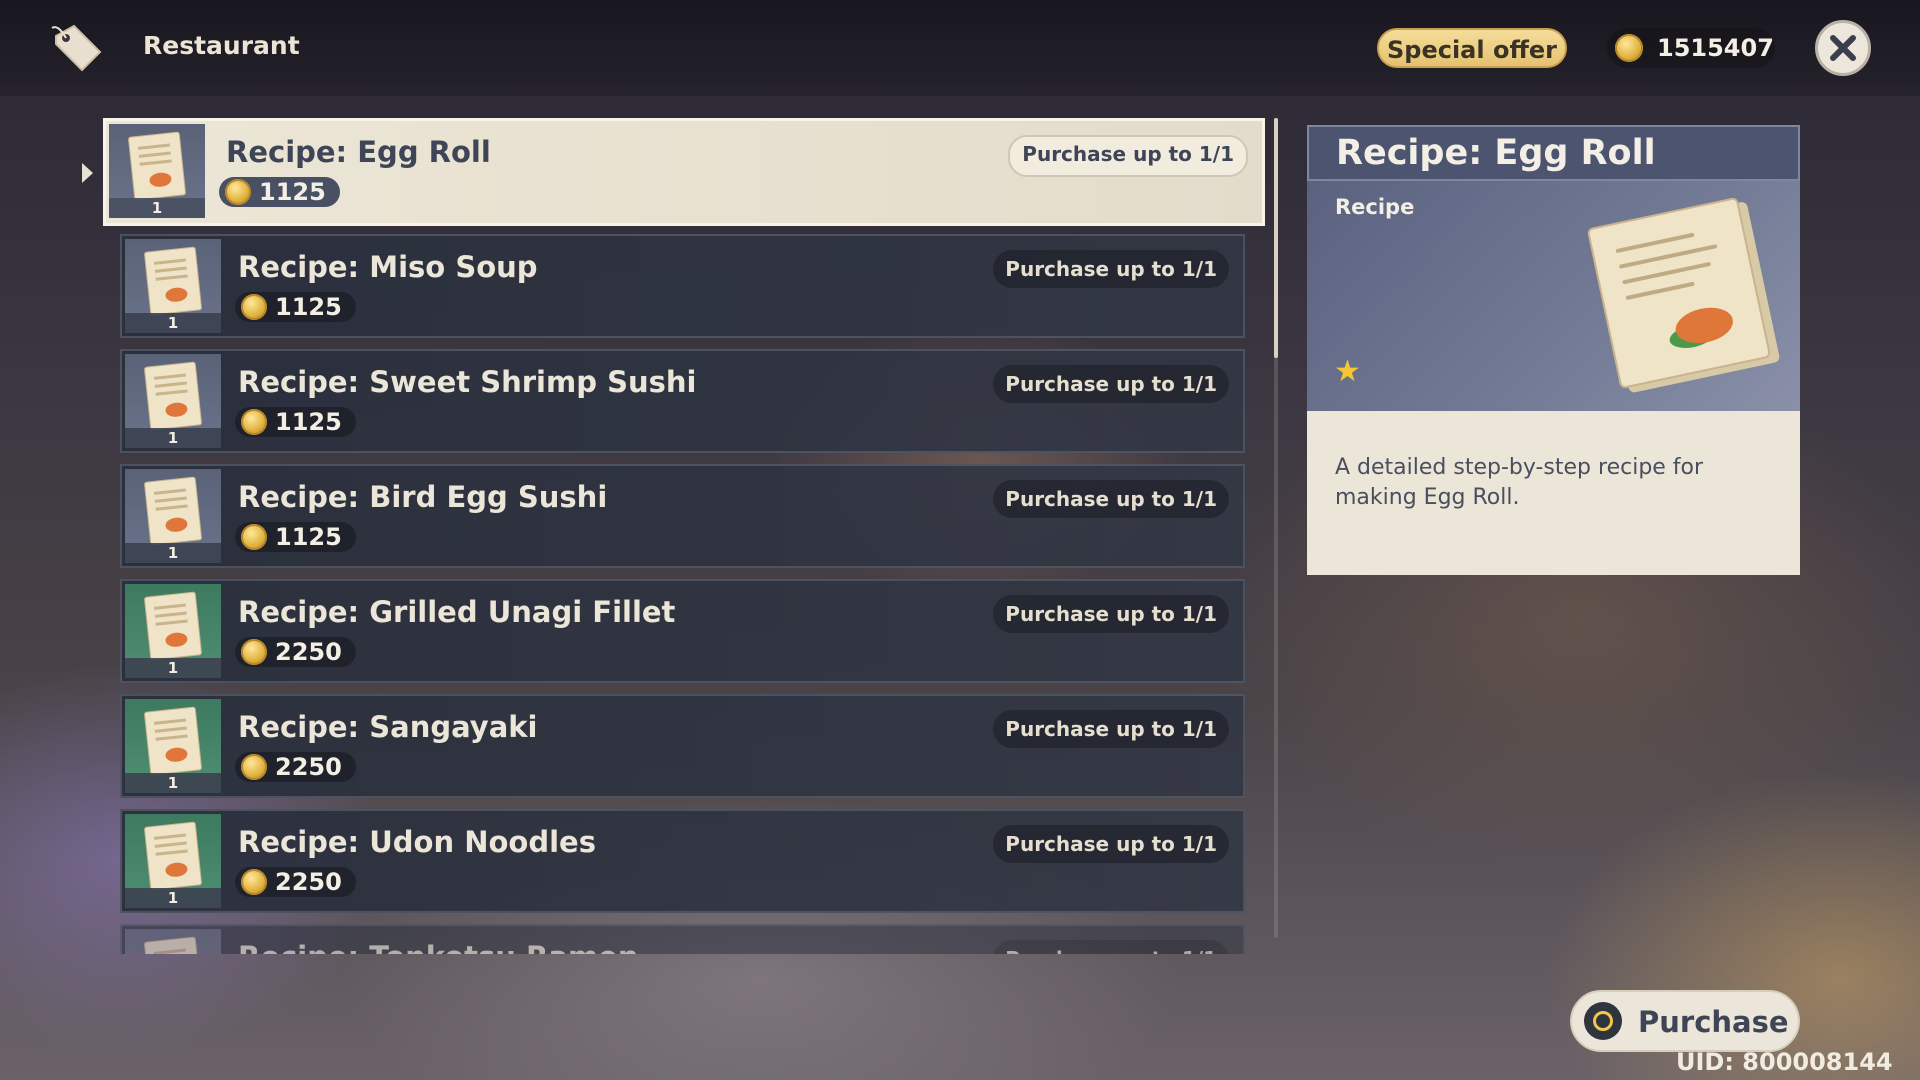  I want to click on item-name: Recipe: Tonkotsu Ramen, so click(438, 947).